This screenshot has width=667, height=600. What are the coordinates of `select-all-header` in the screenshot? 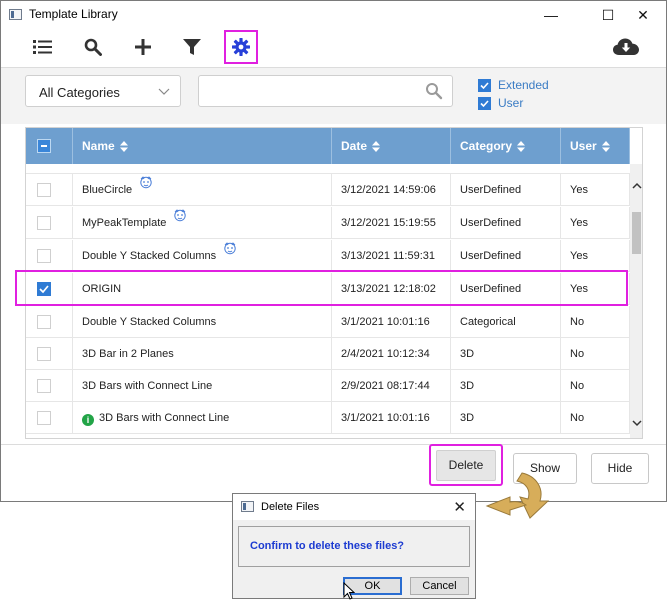 It's located at (49, 146).